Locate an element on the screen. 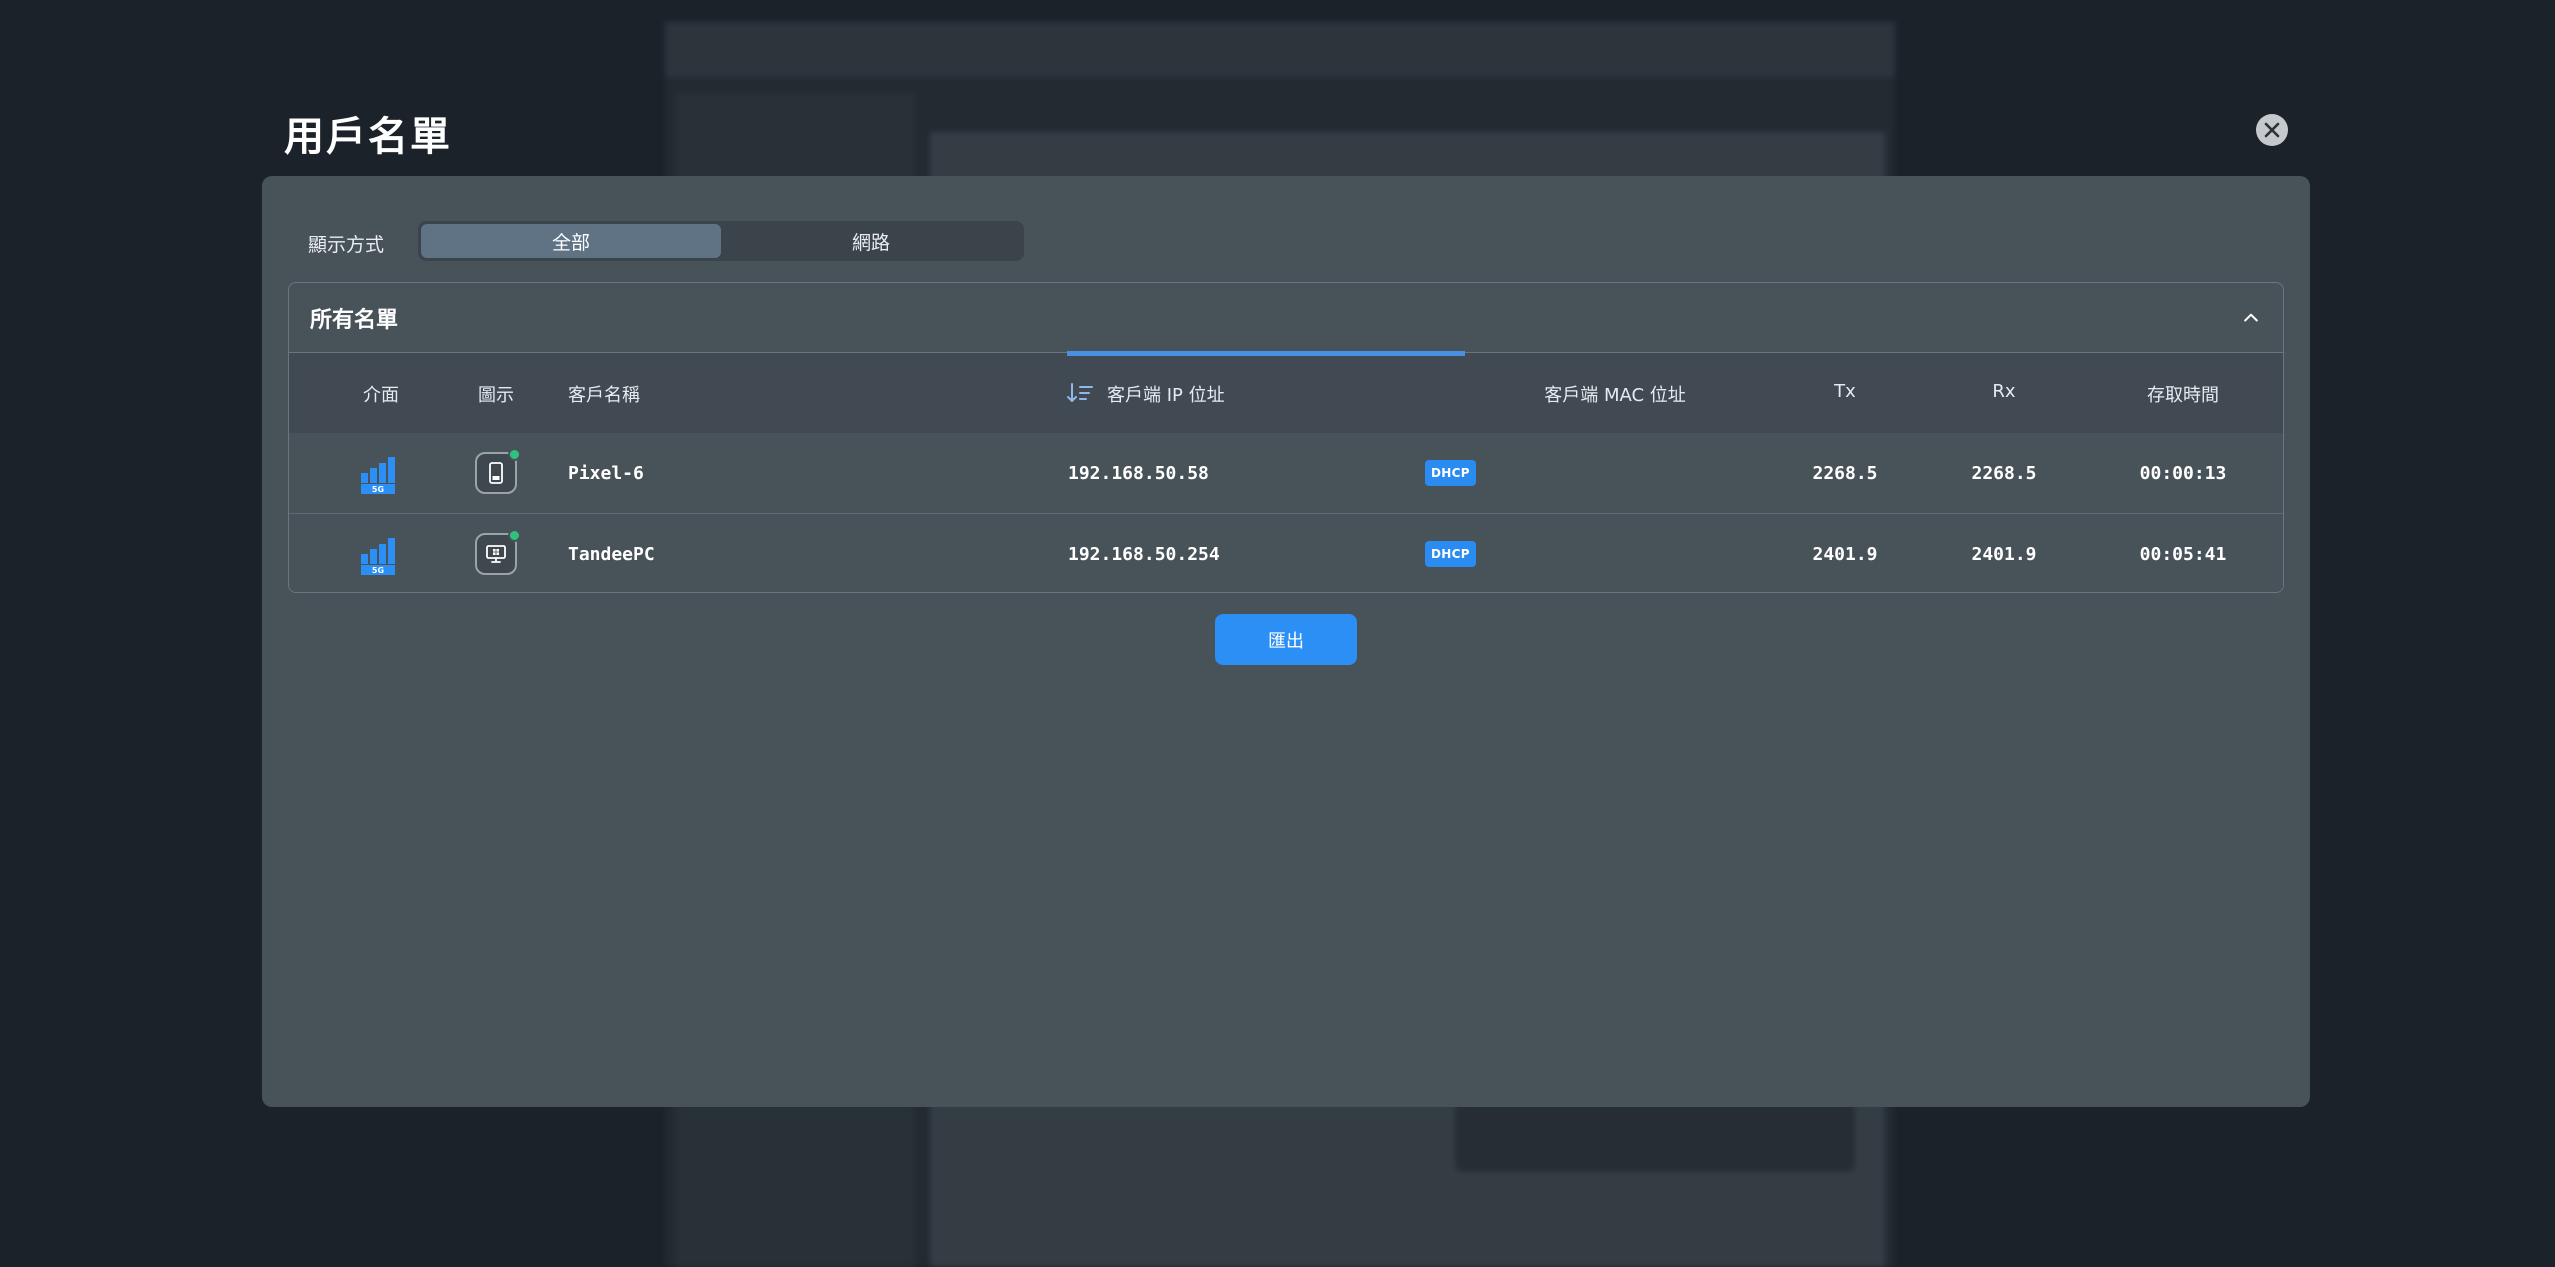 This screenshot has width=2555, height=1267. smartphone-icon is located at coordinates (496, 473).